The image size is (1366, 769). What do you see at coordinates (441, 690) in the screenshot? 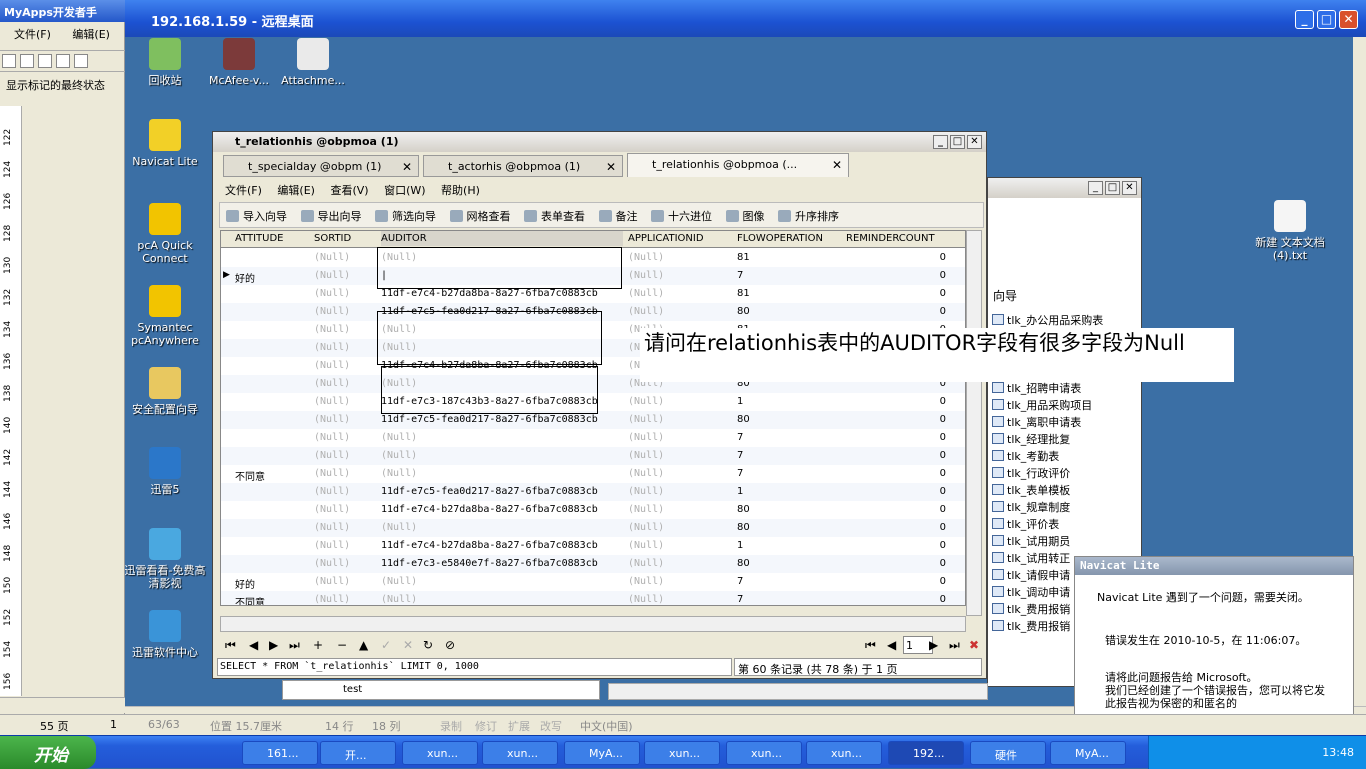
I see `tree-item-test: test` at bounding box center [441, 690].